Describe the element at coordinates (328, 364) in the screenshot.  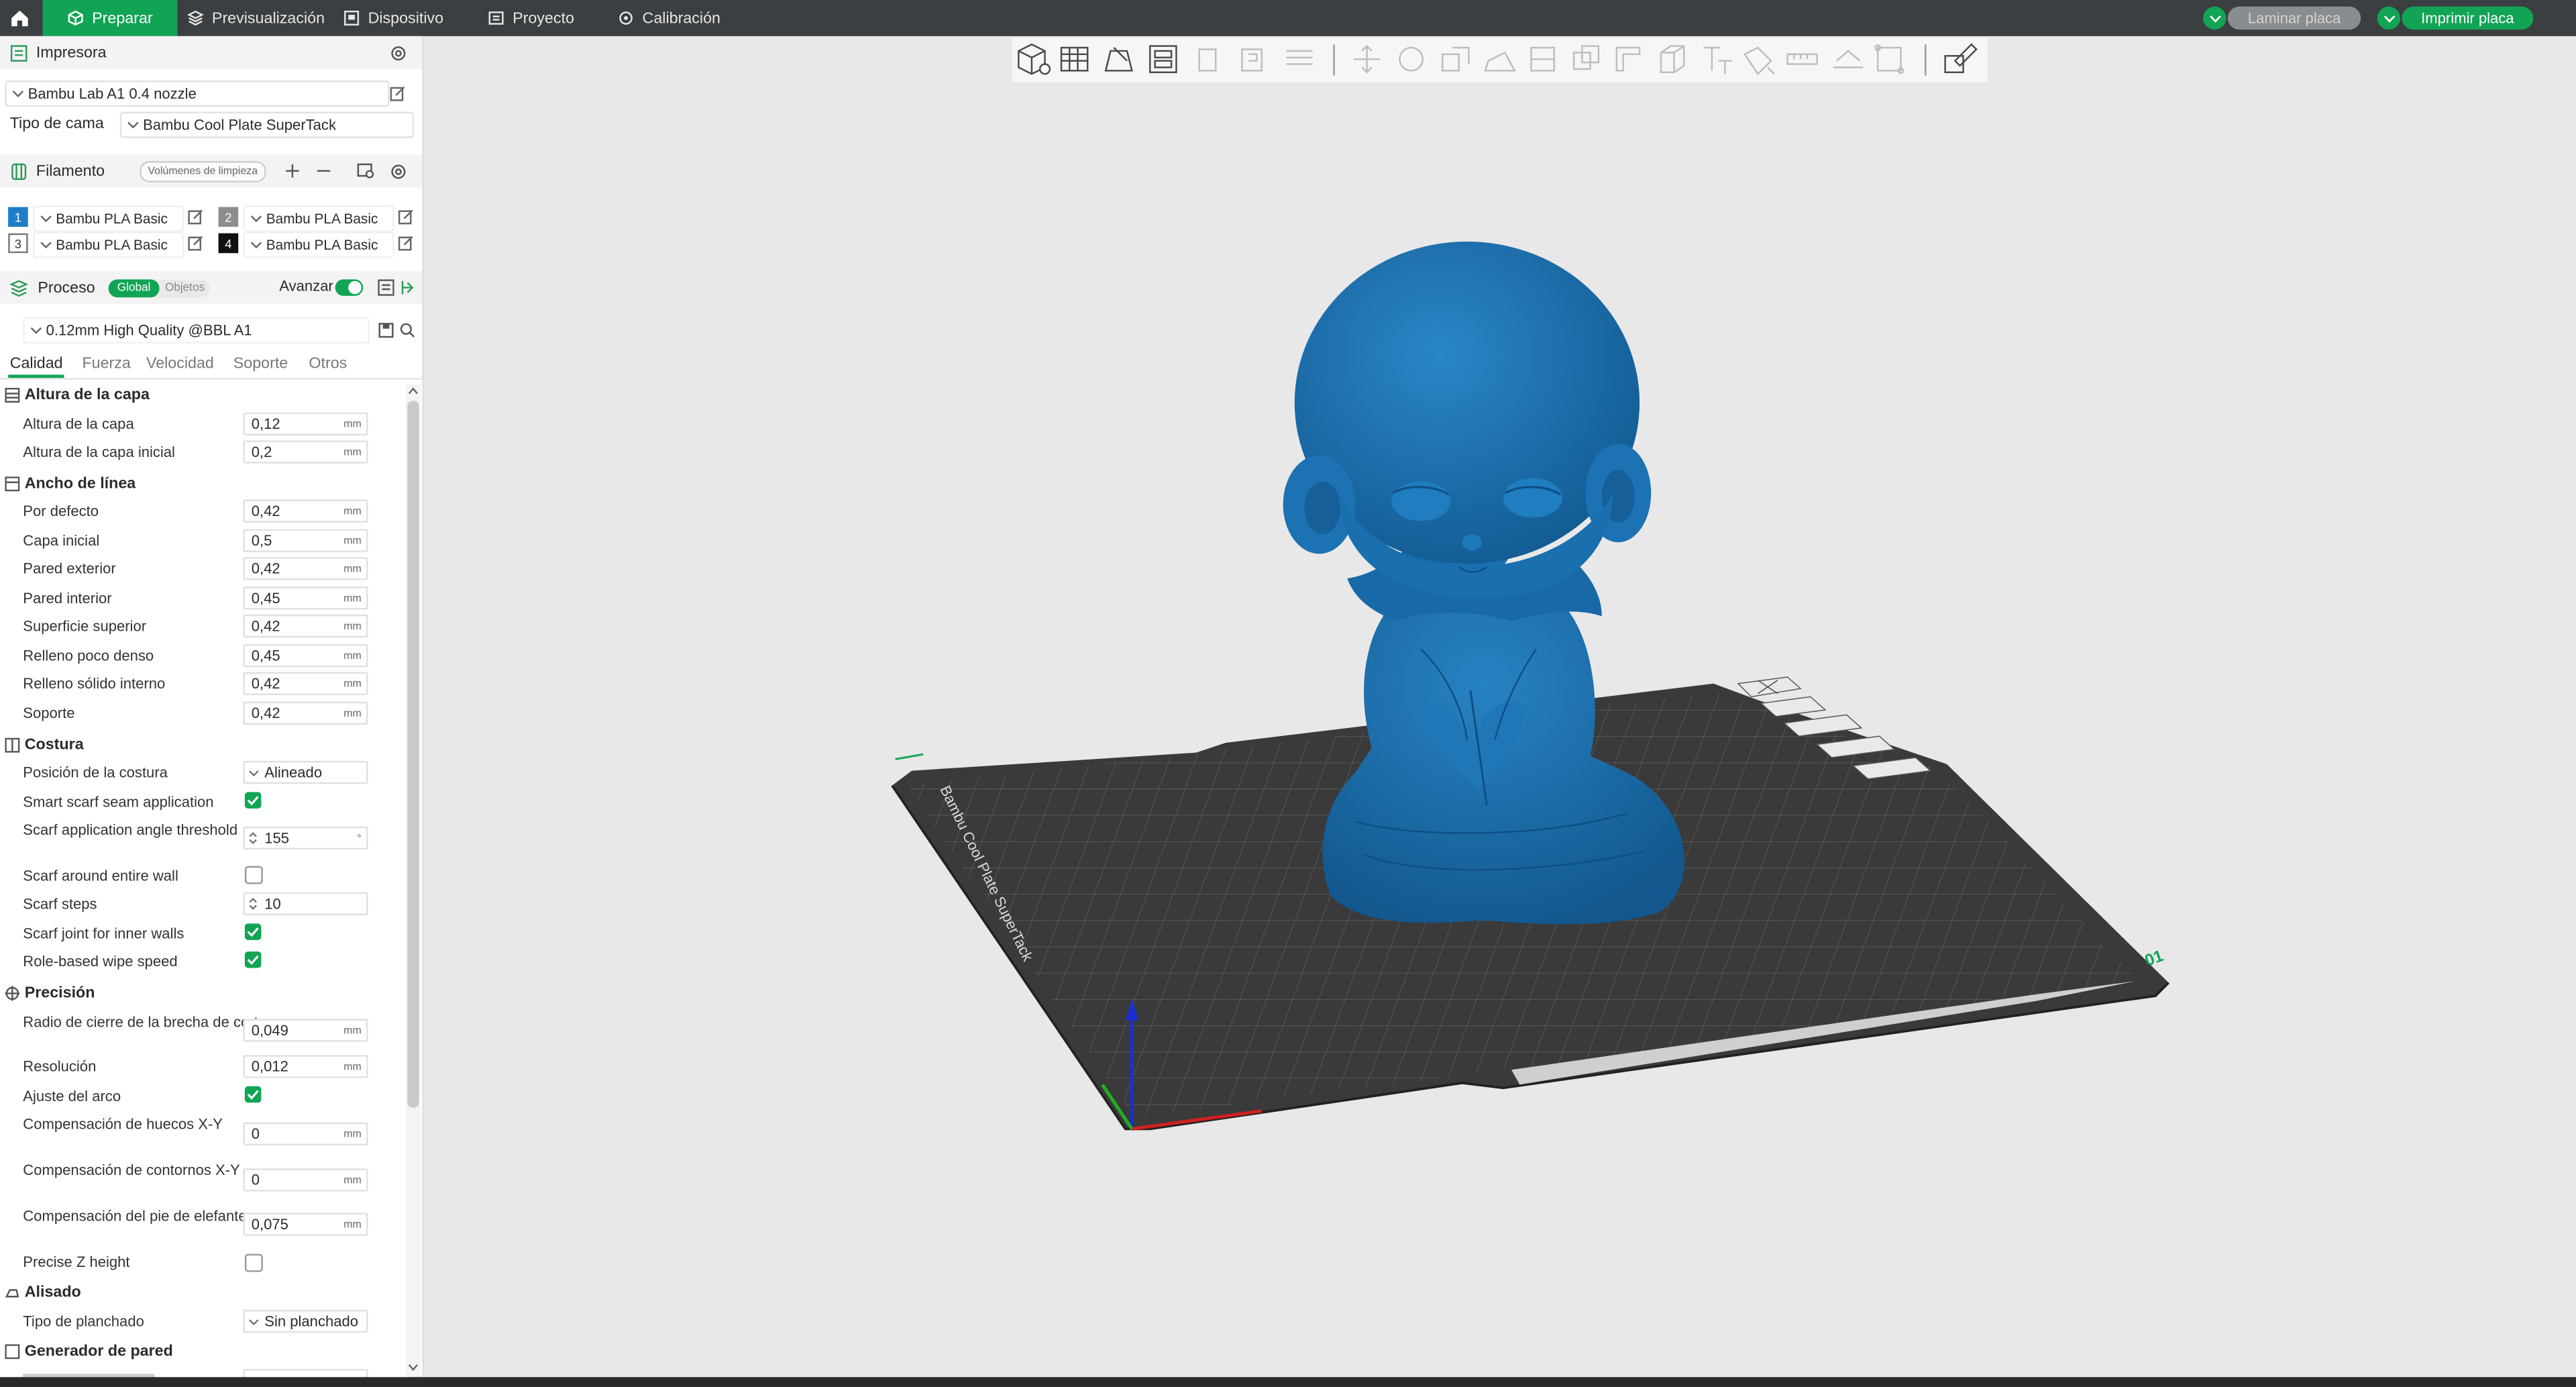
I see `tab-otros: Otros` at that location.